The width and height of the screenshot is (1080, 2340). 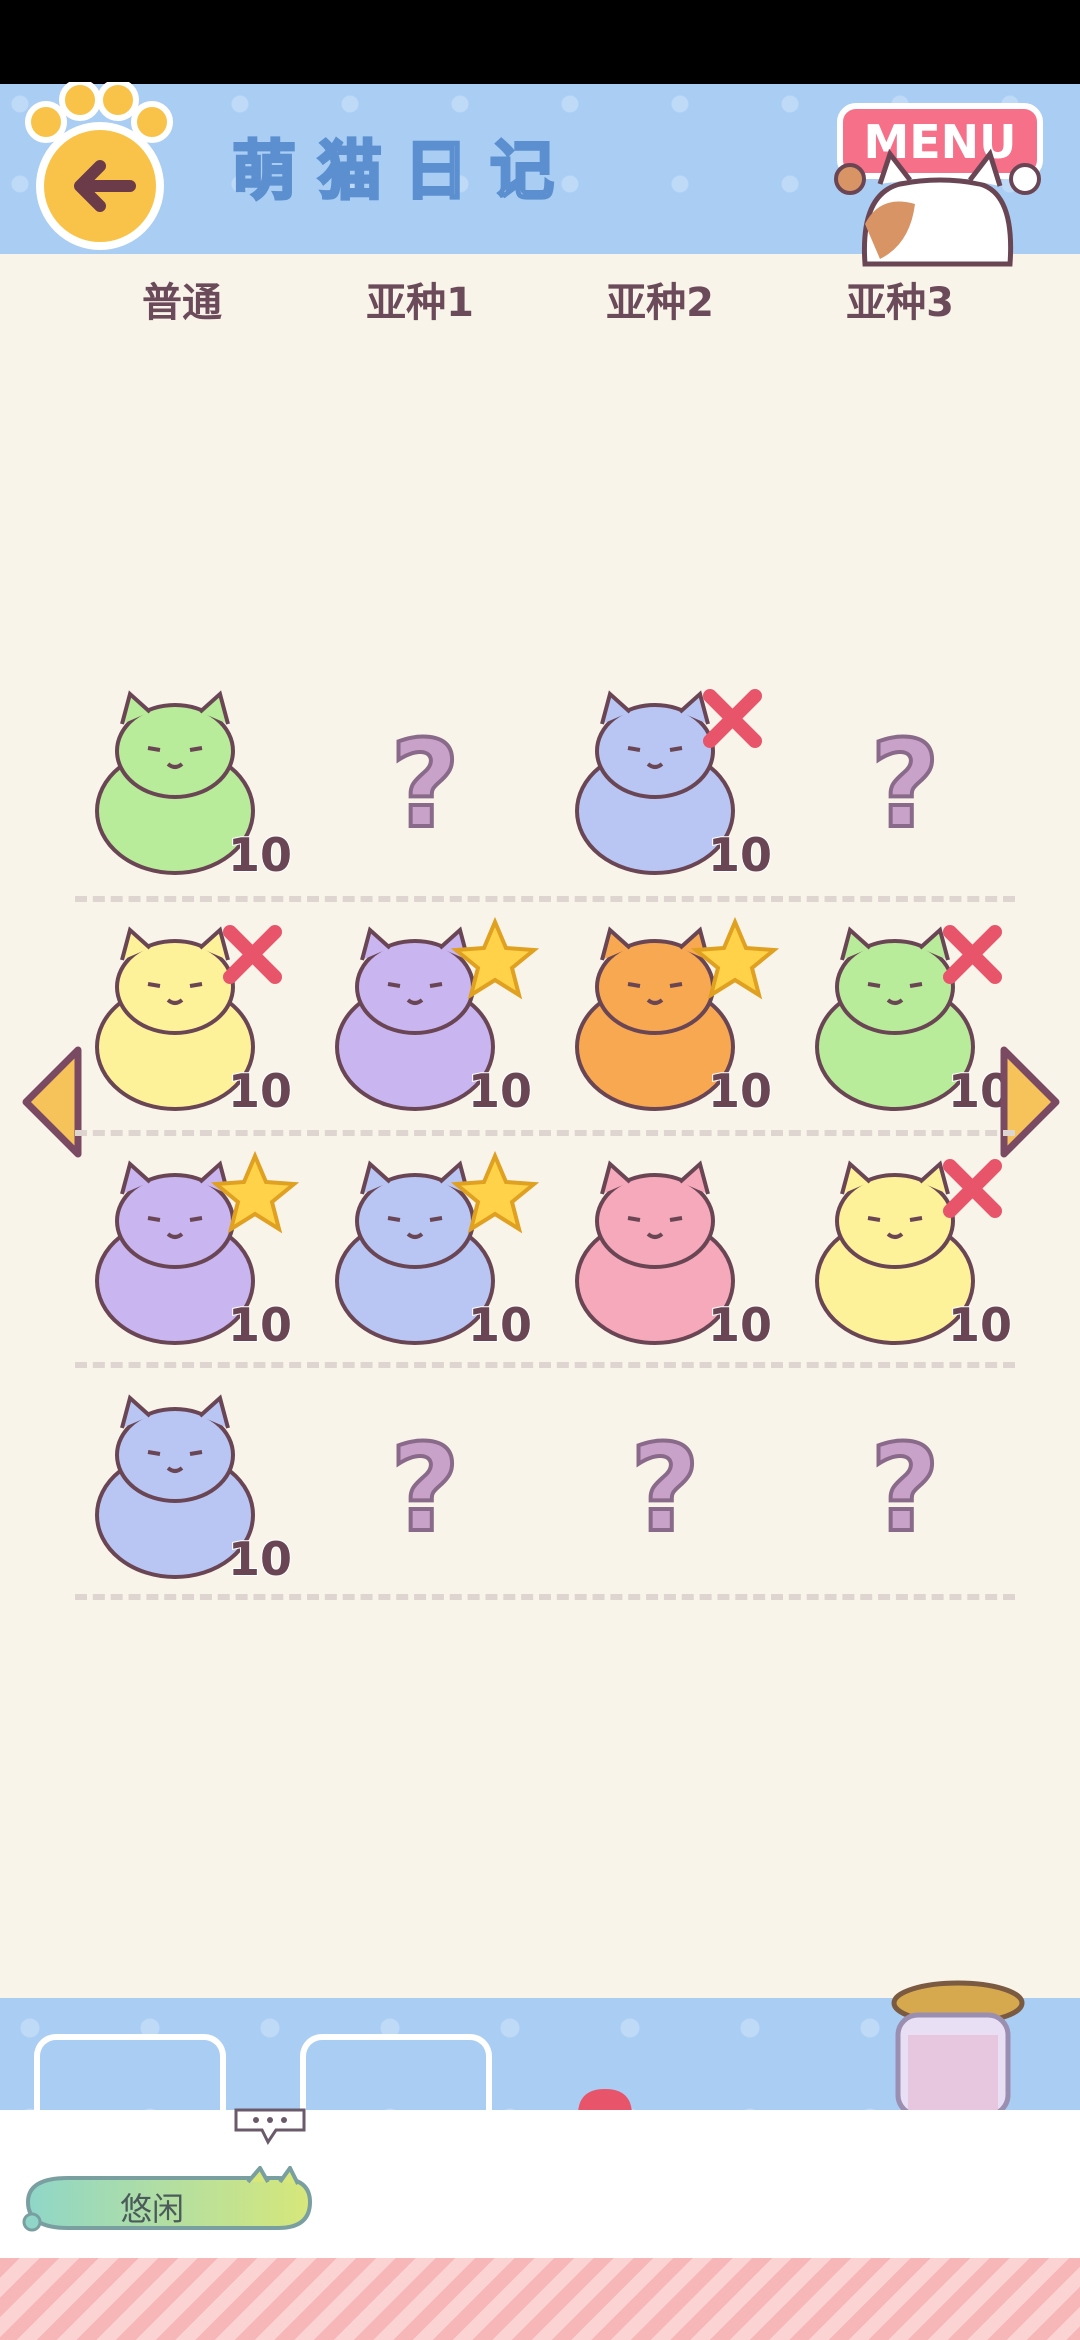 What do you see at coordinates (425, 1017) in the screenshot?
I see `cat-slot-sumo-cat-purple: 10` at bounding box center [425, 1017].